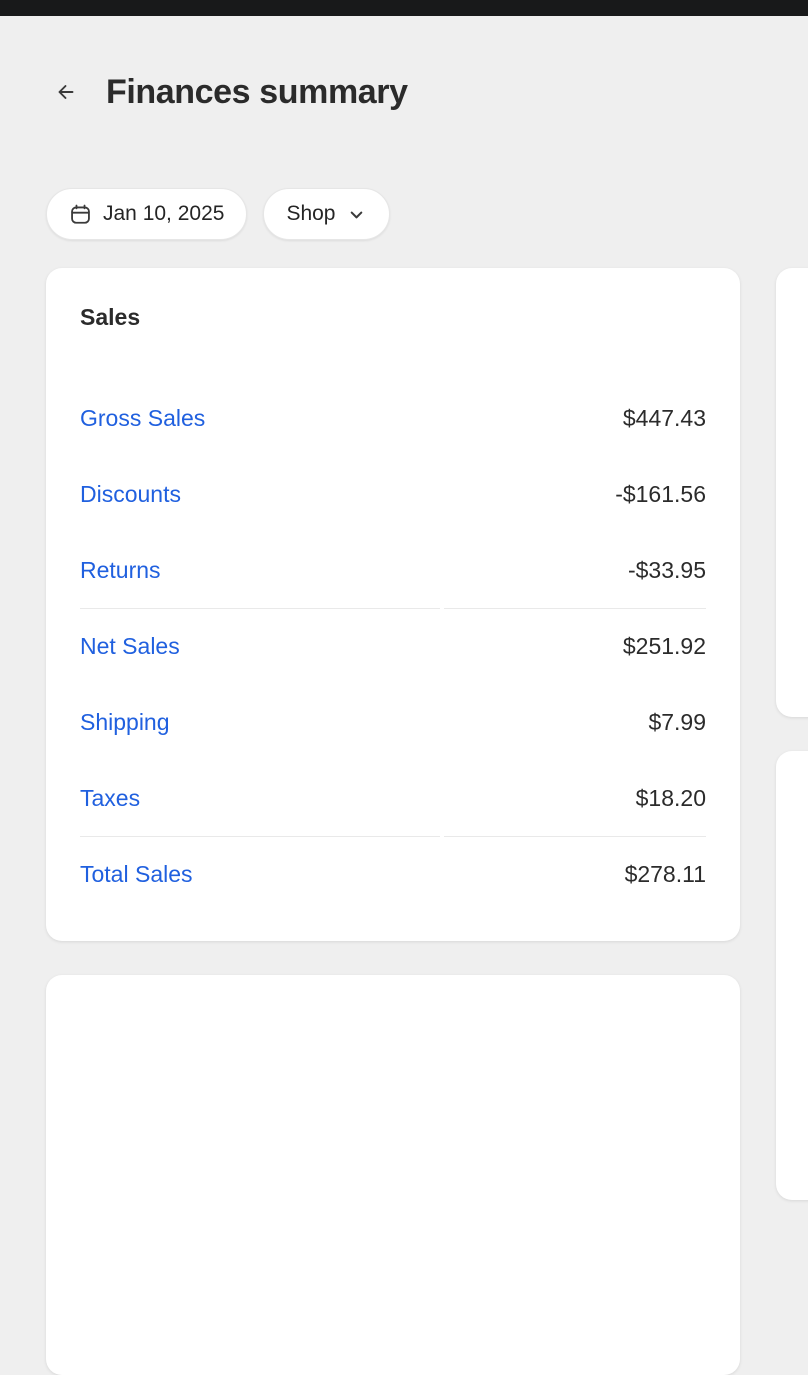 Image resolution: width=808 pixels, height=1375 pixels. I want to click on shop-filter-label: Shop, so click(311, 213).